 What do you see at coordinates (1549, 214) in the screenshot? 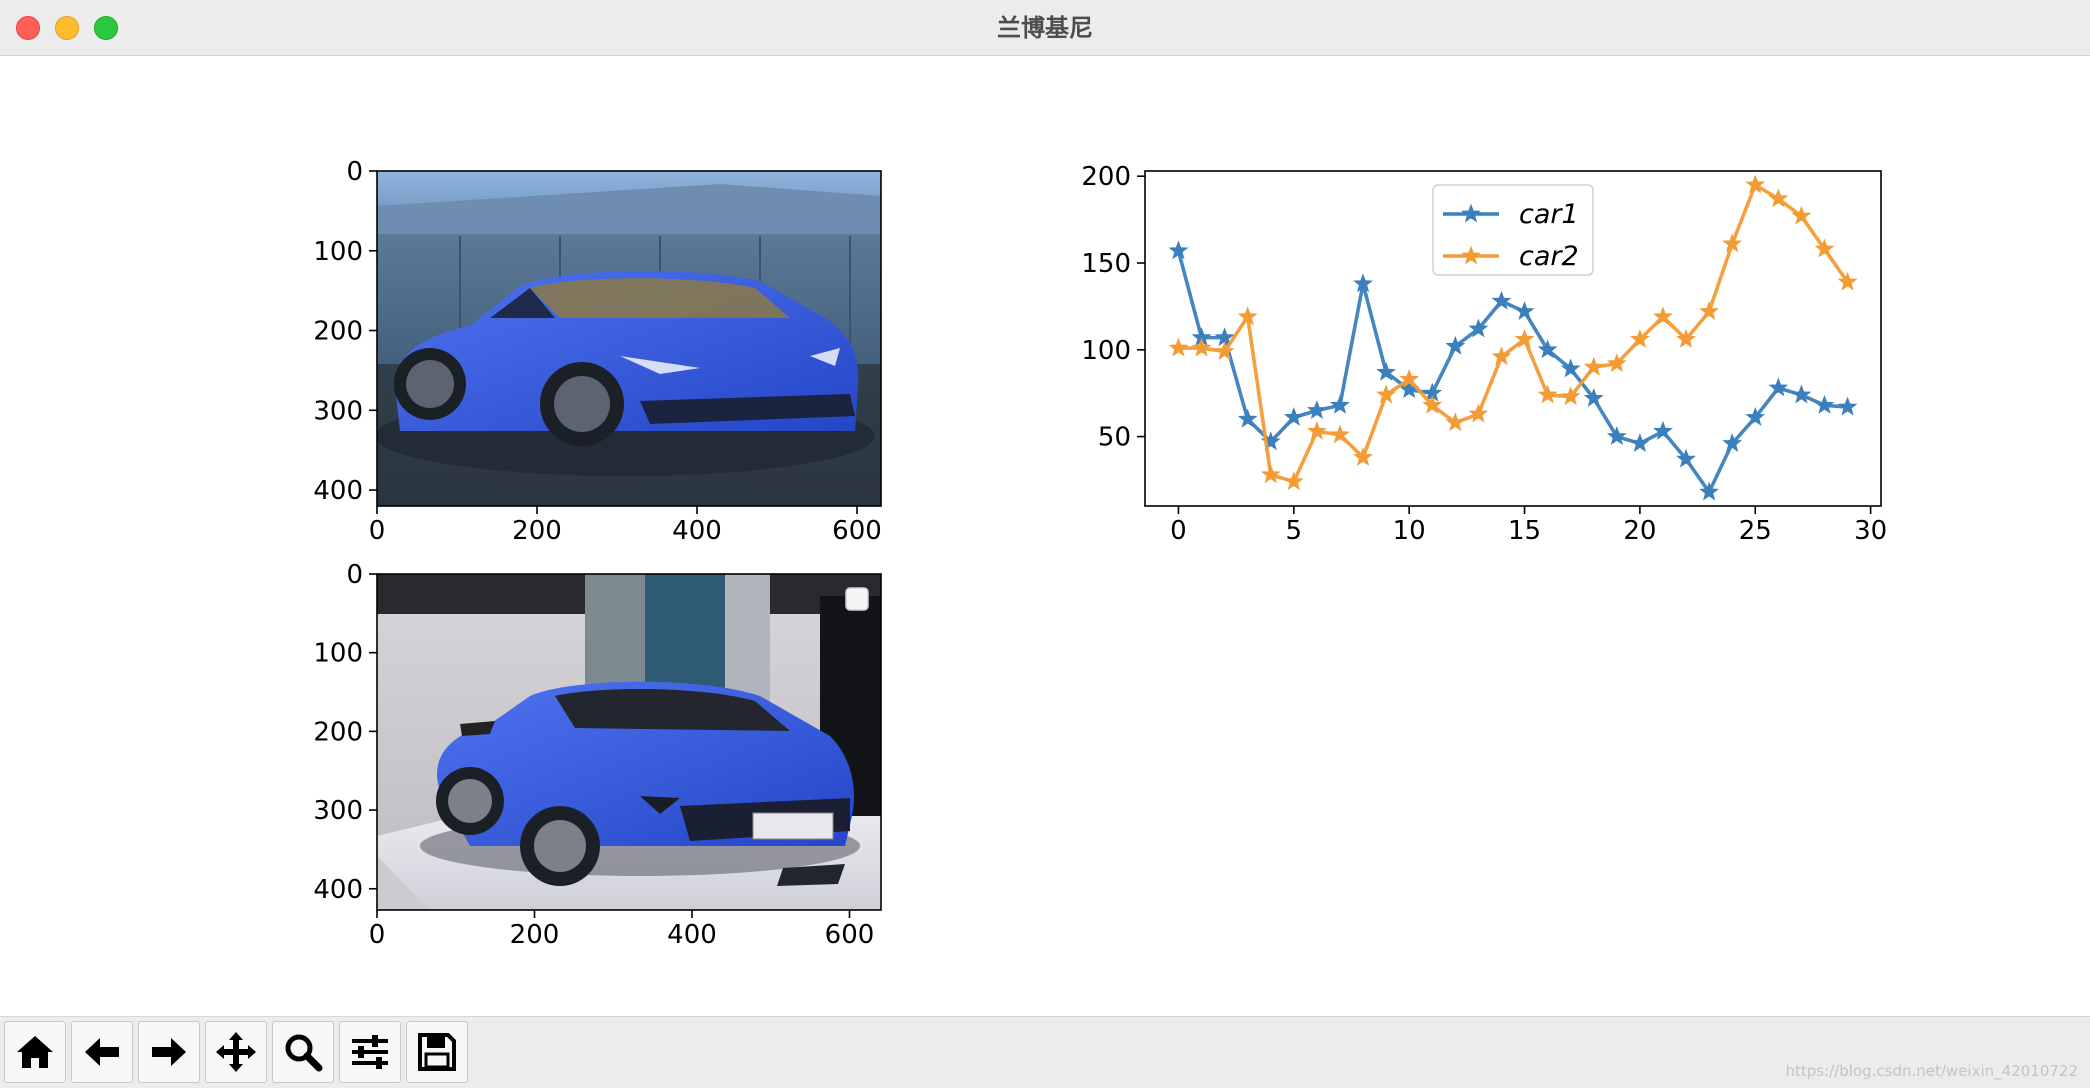
I see `legend-label-car1: car1` at bounding box center [1549, 214].